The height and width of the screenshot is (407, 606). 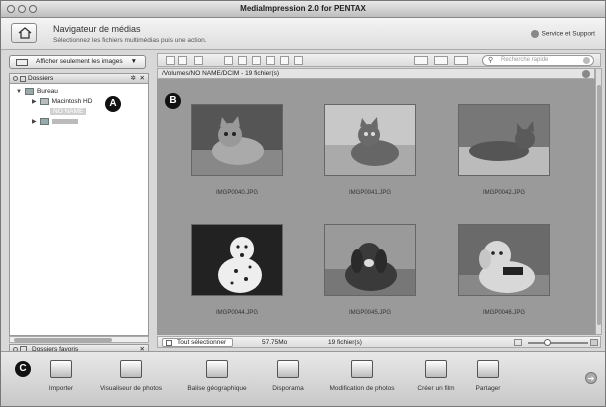 I want to click on create-movie-label: Créer un film, so click(x=436, y=388).